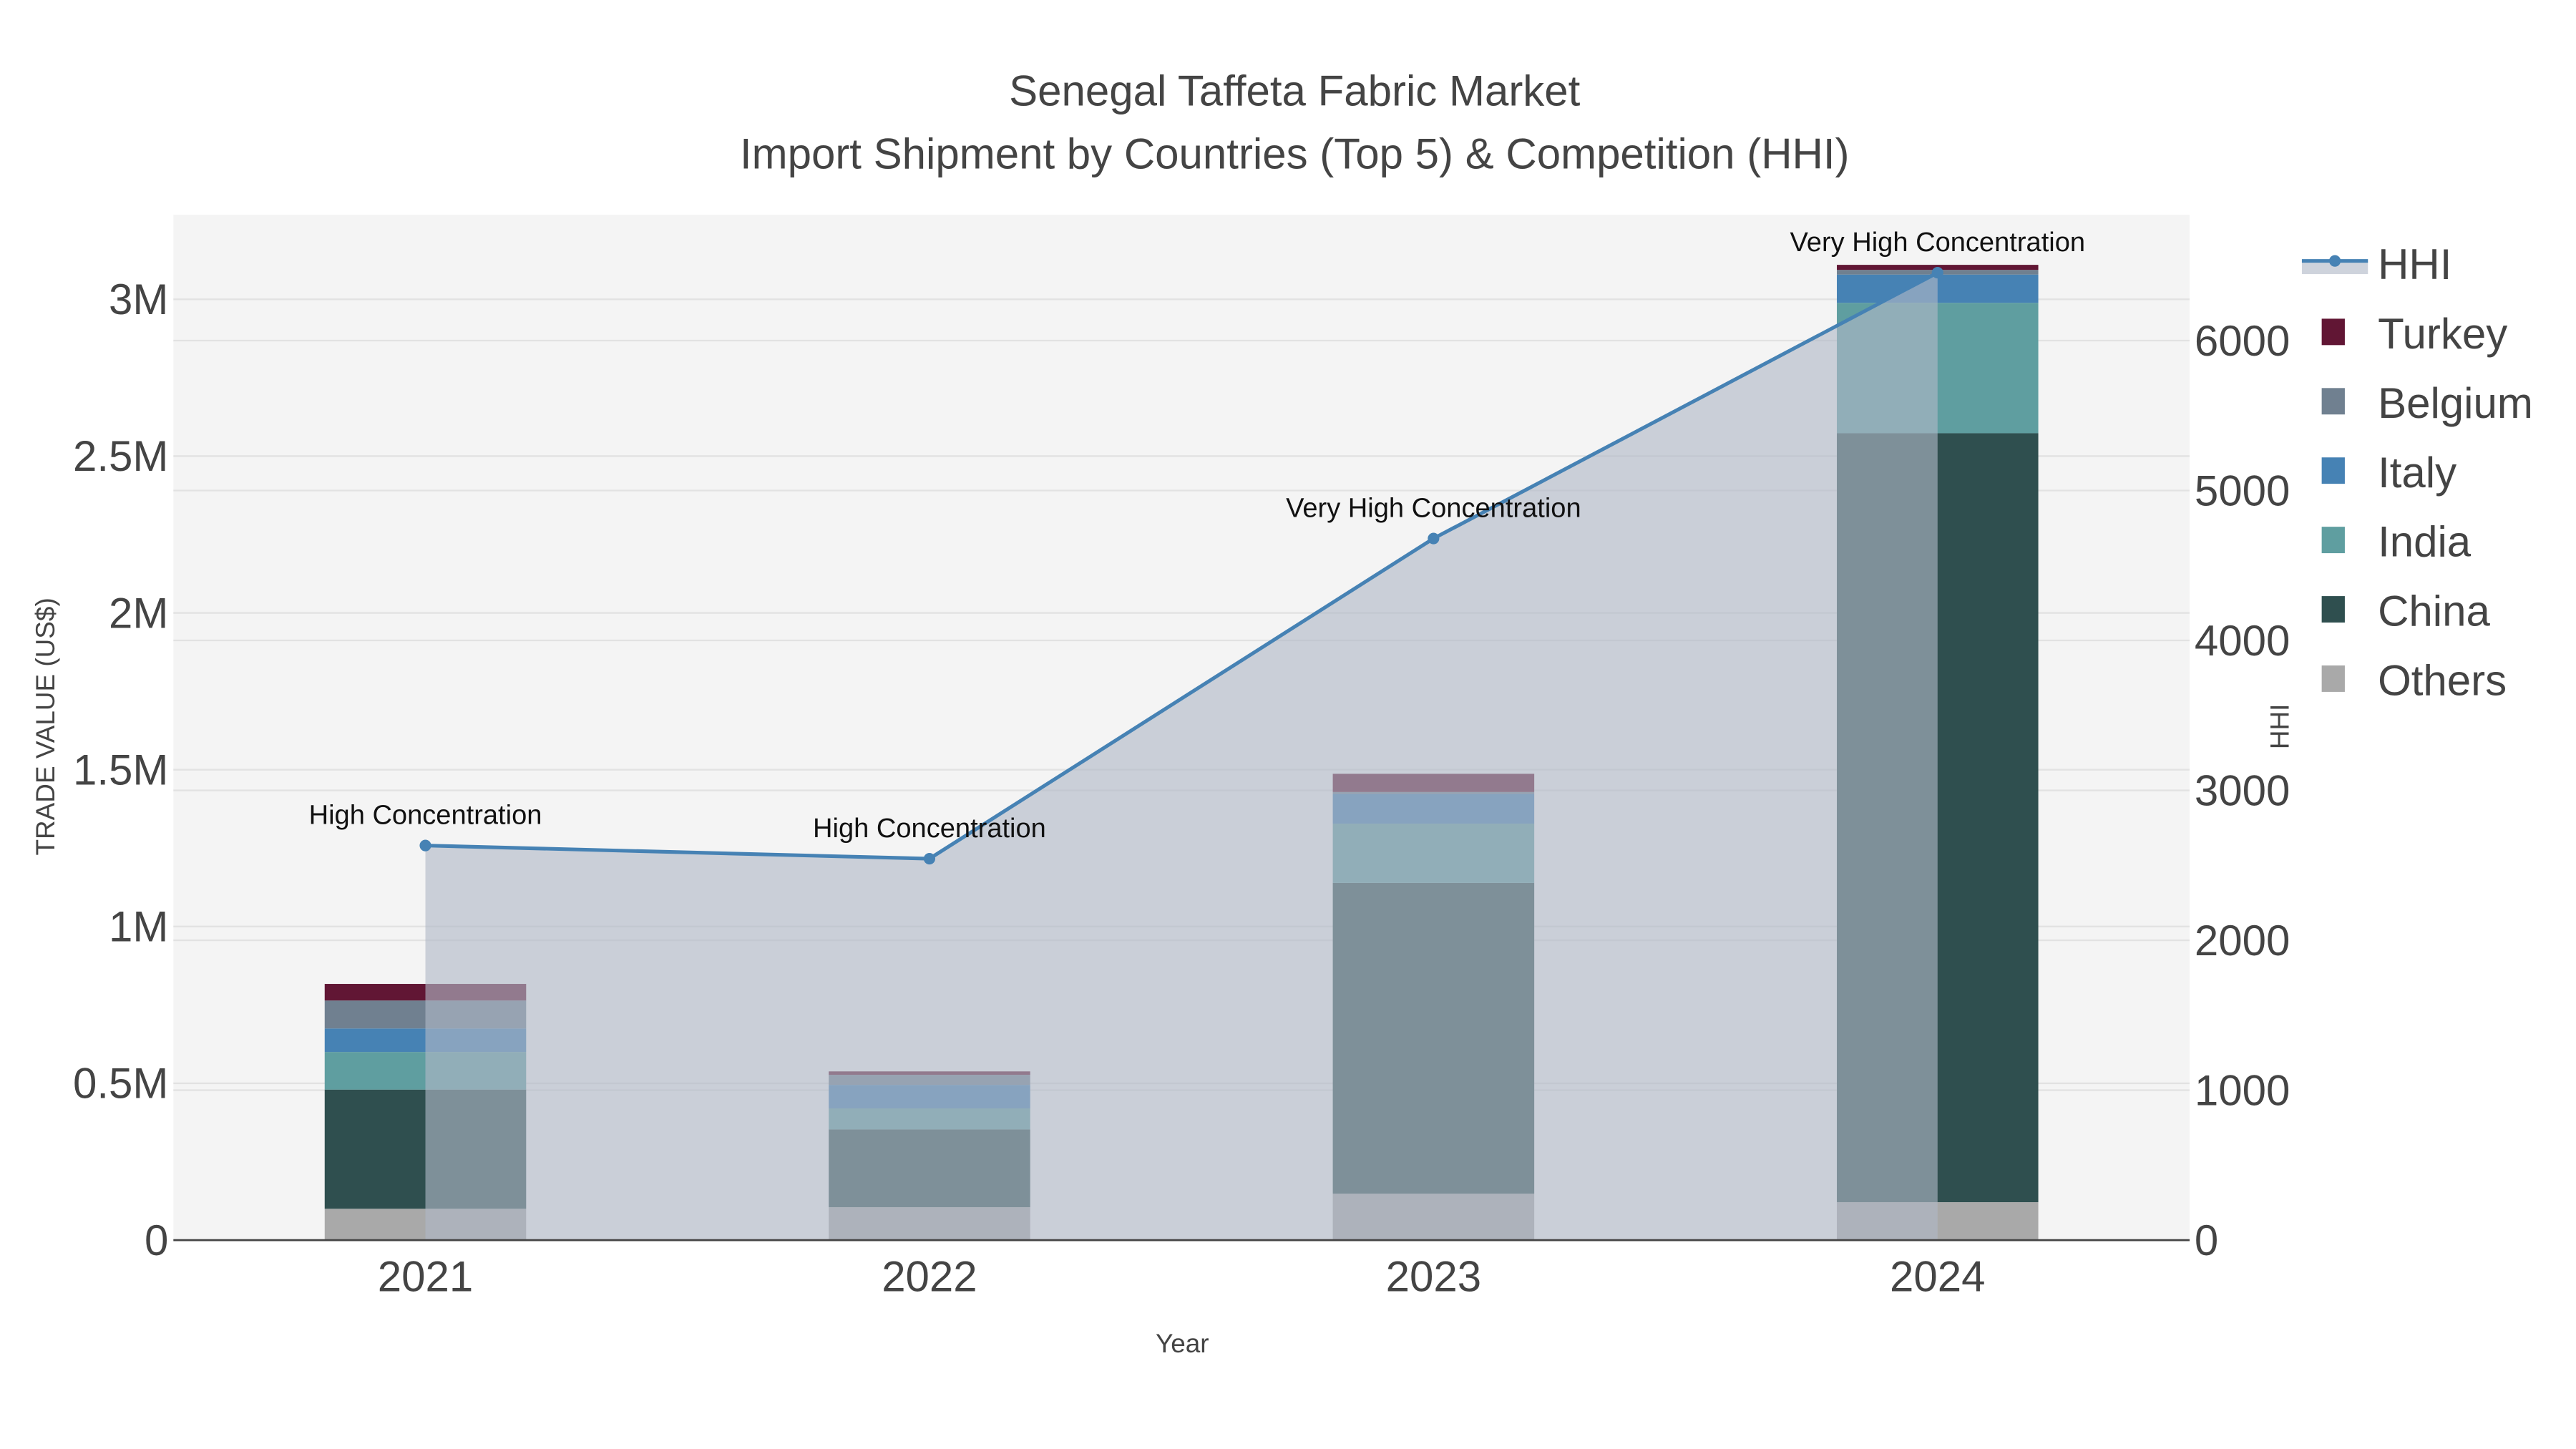  I want to click on y2-tick-label: 6000, so click(2242, 341).